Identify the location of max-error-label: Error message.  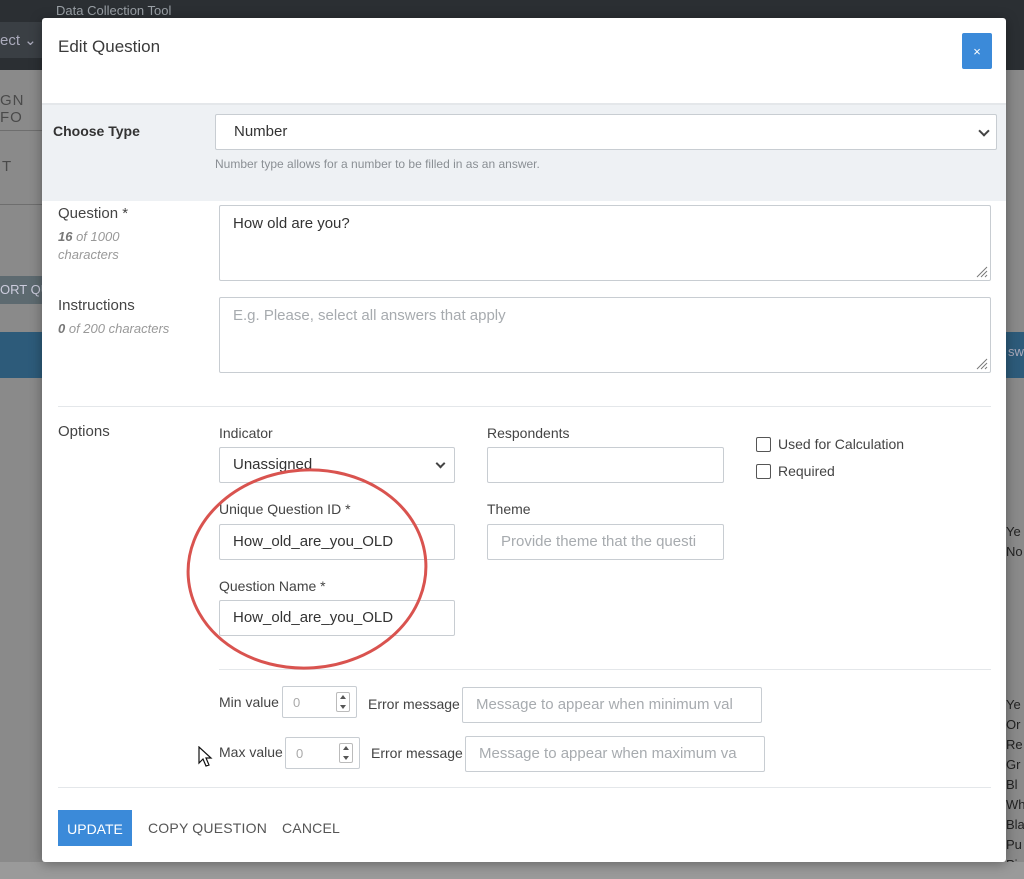
(417, 753).